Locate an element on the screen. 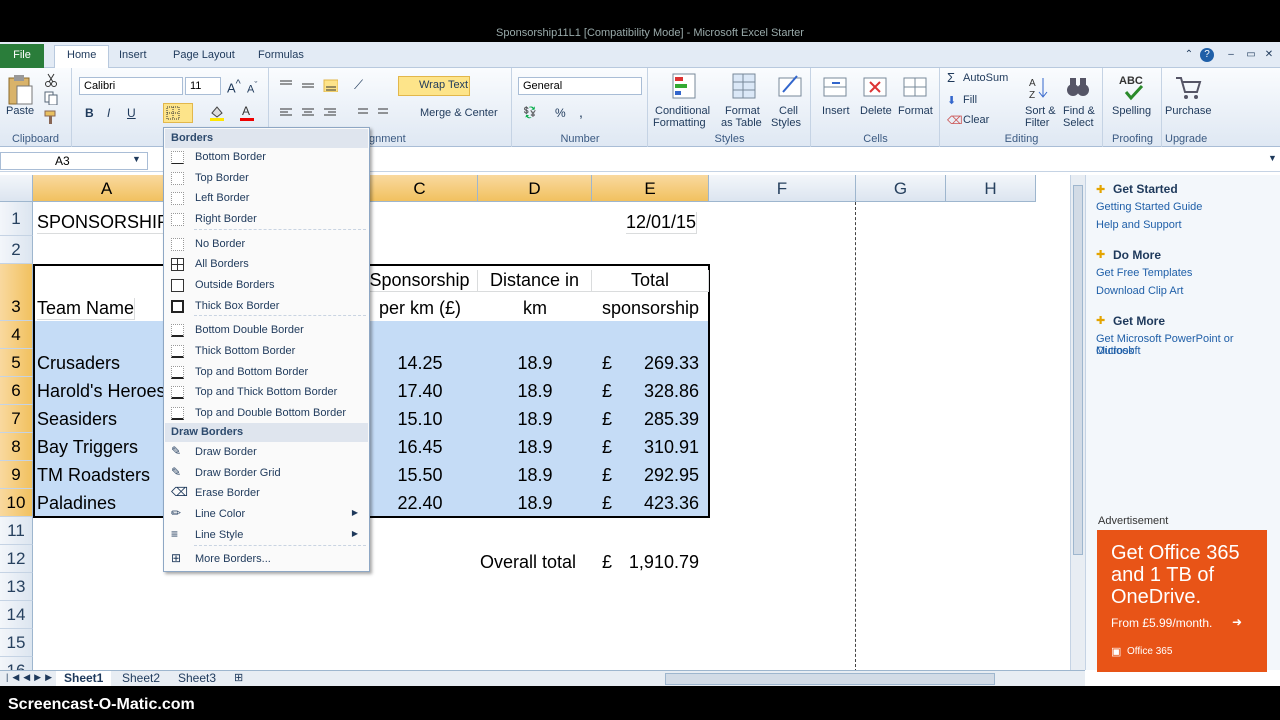 This screenshot has height=720, width=1280. column-header-d: D is located at coordinates (535, 188).